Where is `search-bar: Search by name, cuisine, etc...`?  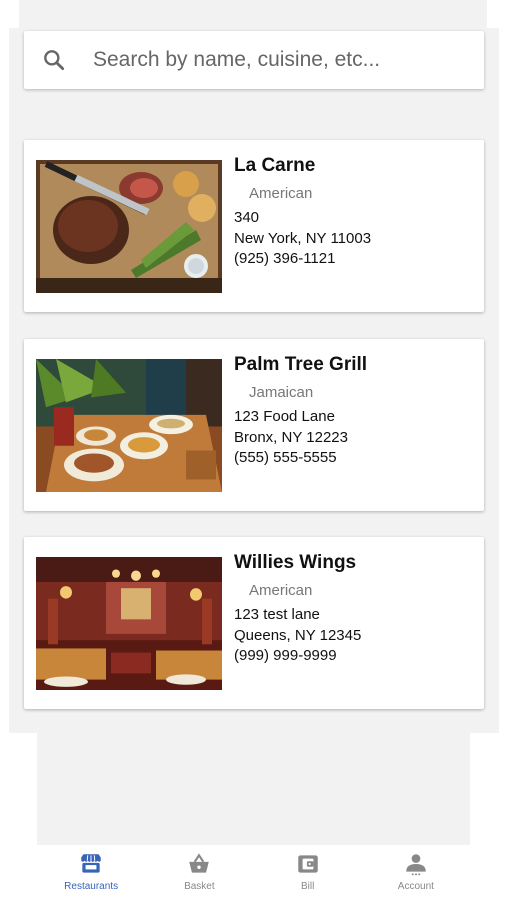 search-bar: Search by name, cuisine, etc... is located at coordinates (254, 60).